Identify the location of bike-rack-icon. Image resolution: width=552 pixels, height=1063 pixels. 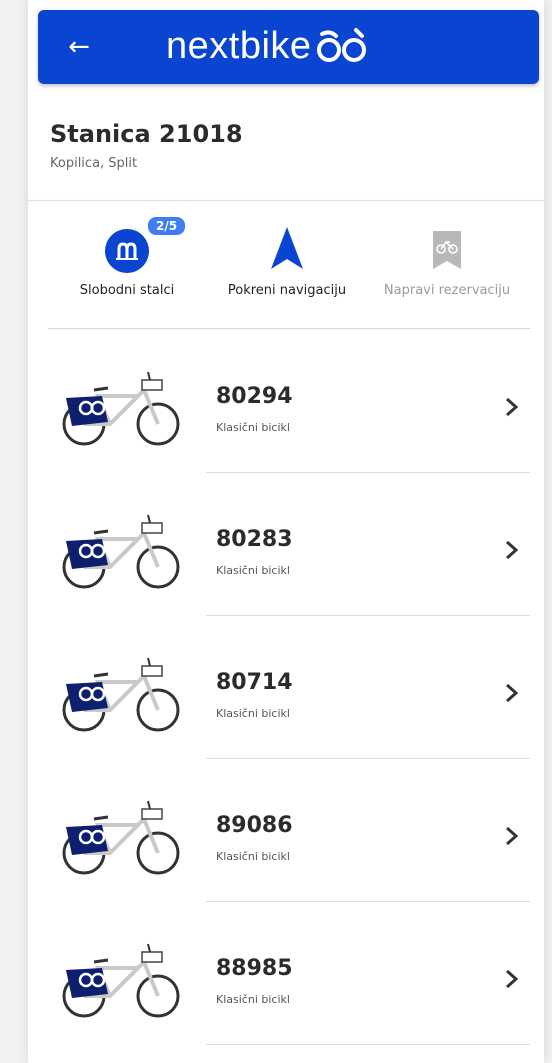
(127, 251).